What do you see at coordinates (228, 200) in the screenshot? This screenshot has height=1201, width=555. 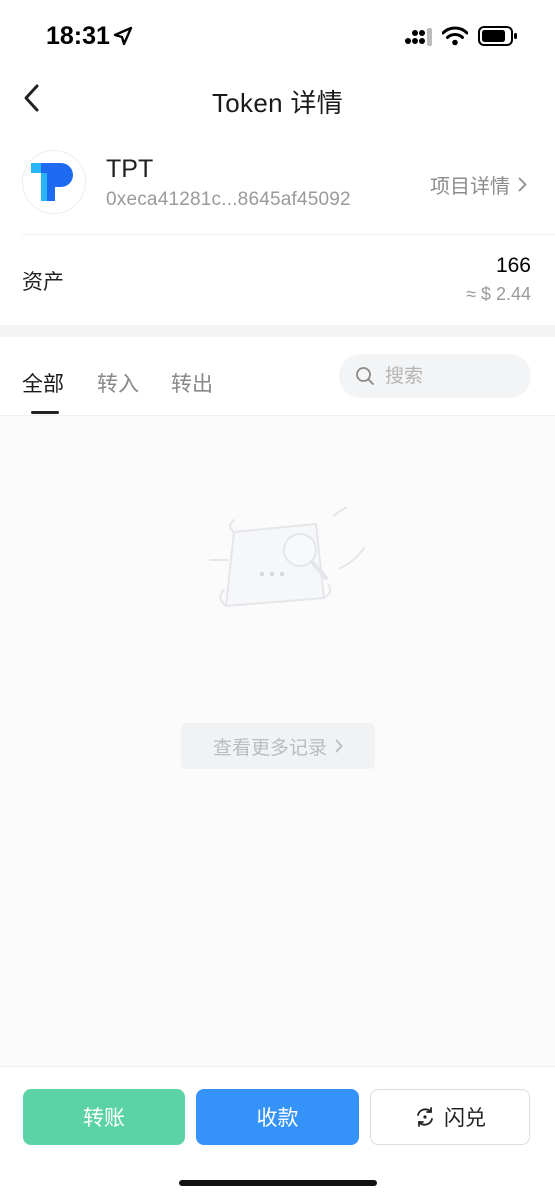 I see `token-address: 0xeca41281c...8645af45092` at bounding box center [228, 200].